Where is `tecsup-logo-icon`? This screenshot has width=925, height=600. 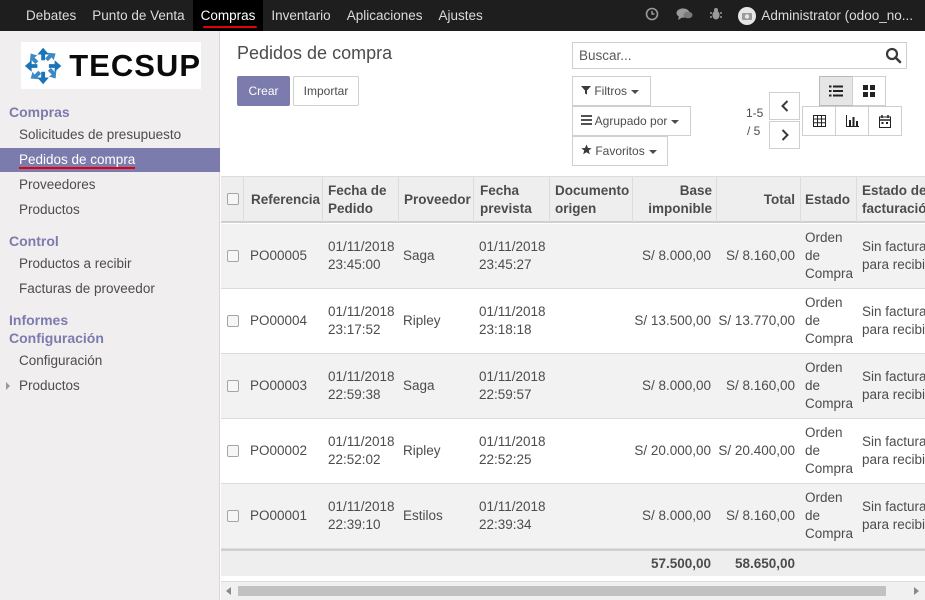
tecsup-logo-icon is located at coordinates (43, 65).